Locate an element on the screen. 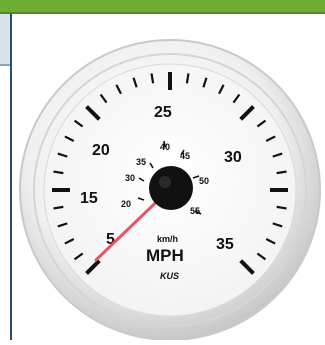 The height and width of the screenshot is (345, 325). left-frame-tab is located at coordinates (5, 40).